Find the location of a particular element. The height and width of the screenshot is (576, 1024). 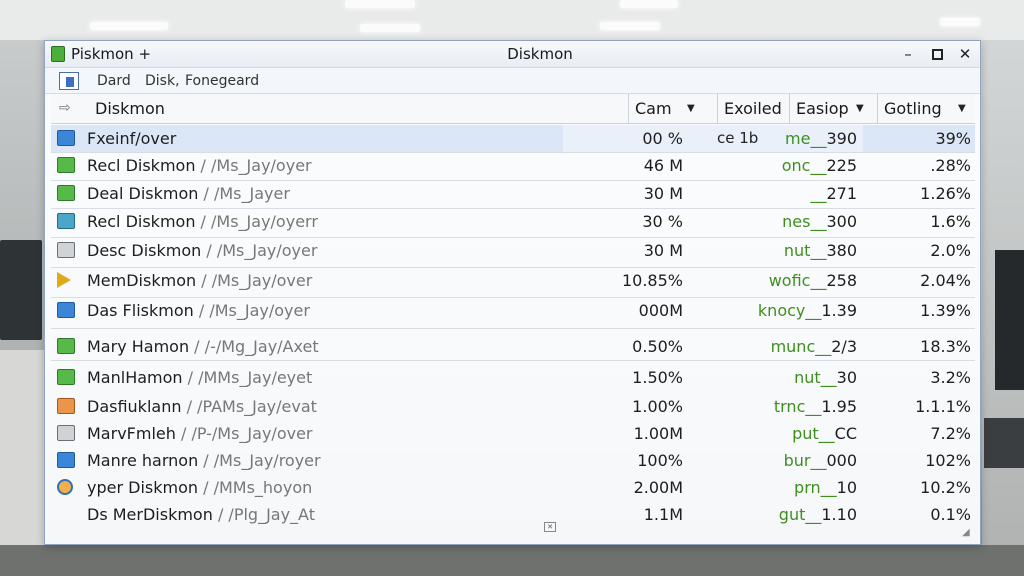

row-code-number: 380 is located at coordinates (841, 250).